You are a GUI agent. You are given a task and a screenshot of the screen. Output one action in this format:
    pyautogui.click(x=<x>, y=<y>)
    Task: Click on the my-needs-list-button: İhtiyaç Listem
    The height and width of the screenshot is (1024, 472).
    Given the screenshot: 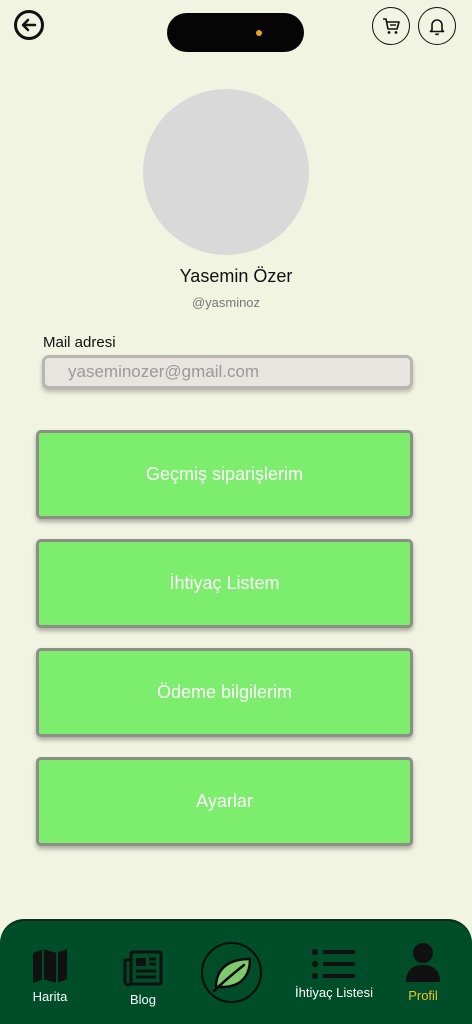 What is the action you would take?
    pyautogui.click(x=224, y=583)
    